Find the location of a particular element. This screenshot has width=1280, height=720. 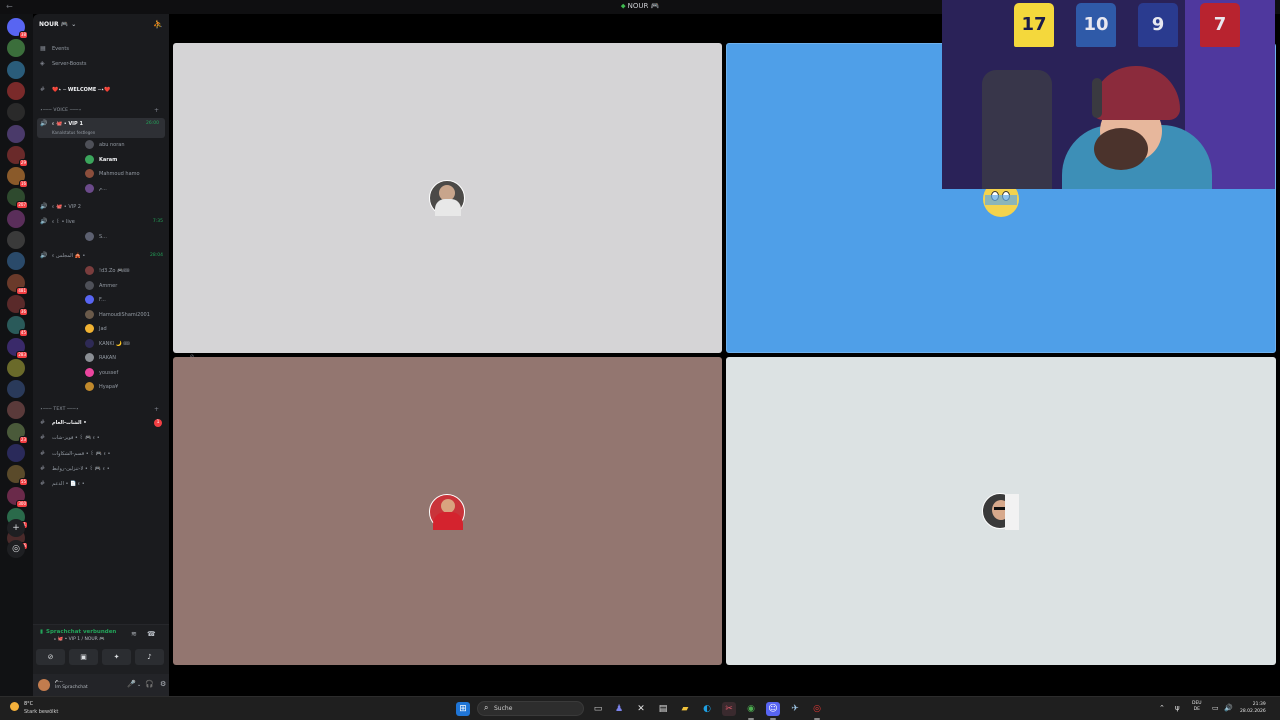

server-icon: 481 is located at coordinates (17, 284).